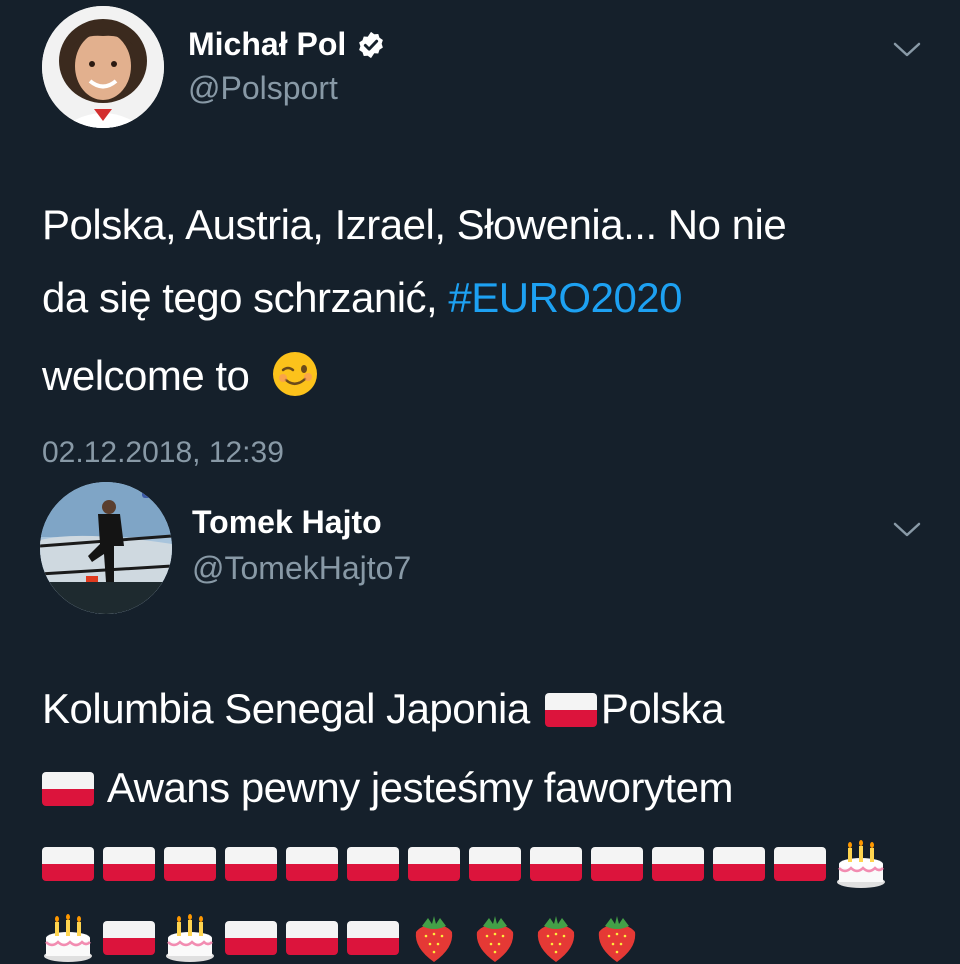  I want to click on tweet-text-line: Awans pewny jesteśmy faworytem, so click(388, 787).